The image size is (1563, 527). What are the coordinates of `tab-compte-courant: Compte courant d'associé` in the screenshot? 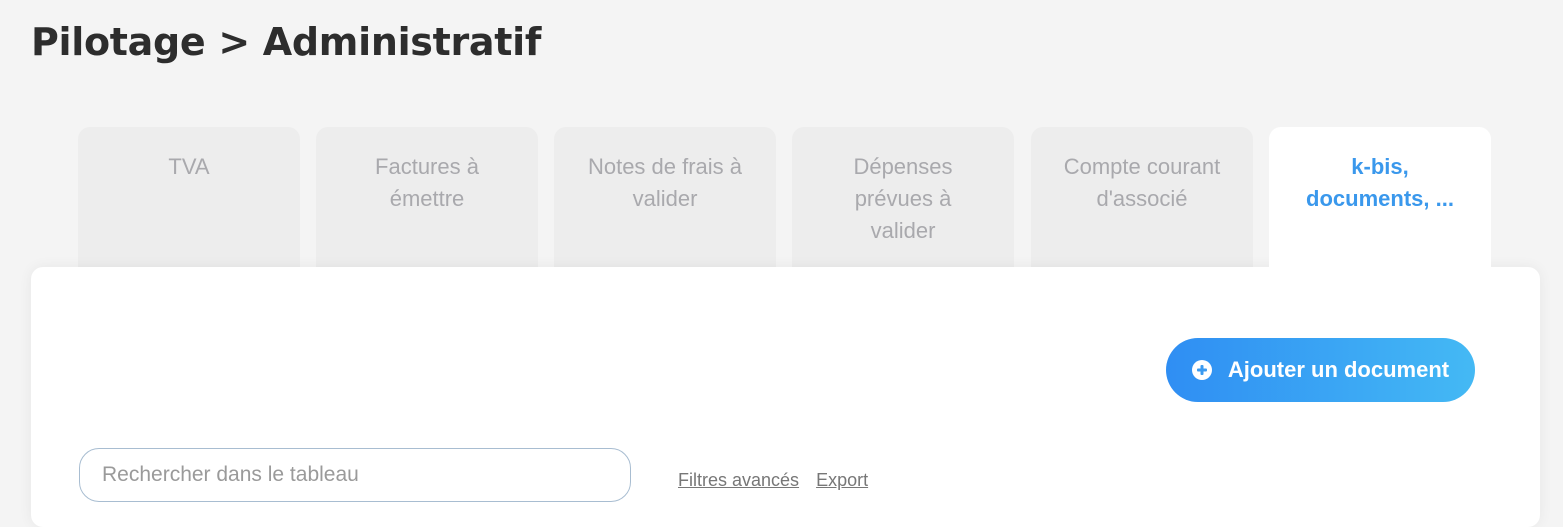 It's located at (1142, 198).